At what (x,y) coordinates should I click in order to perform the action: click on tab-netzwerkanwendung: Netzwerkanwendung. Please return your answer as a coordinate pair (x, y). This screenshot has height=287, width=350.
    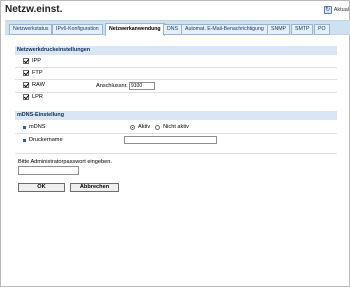
    Looking at the image, I should click on (135, 29).